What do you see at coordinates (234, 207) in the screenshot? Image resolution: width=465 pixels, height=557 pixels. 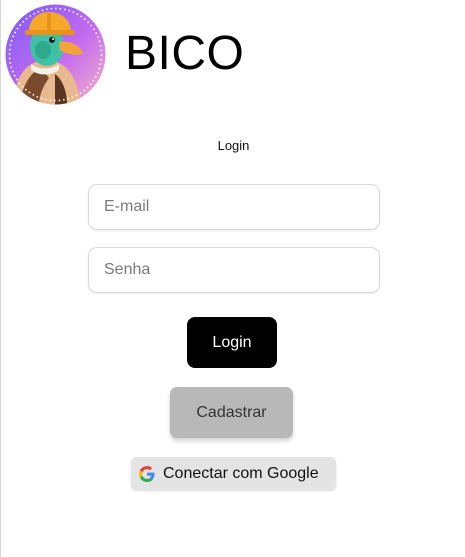 I see `email-field` at bounding box center [234, 207].